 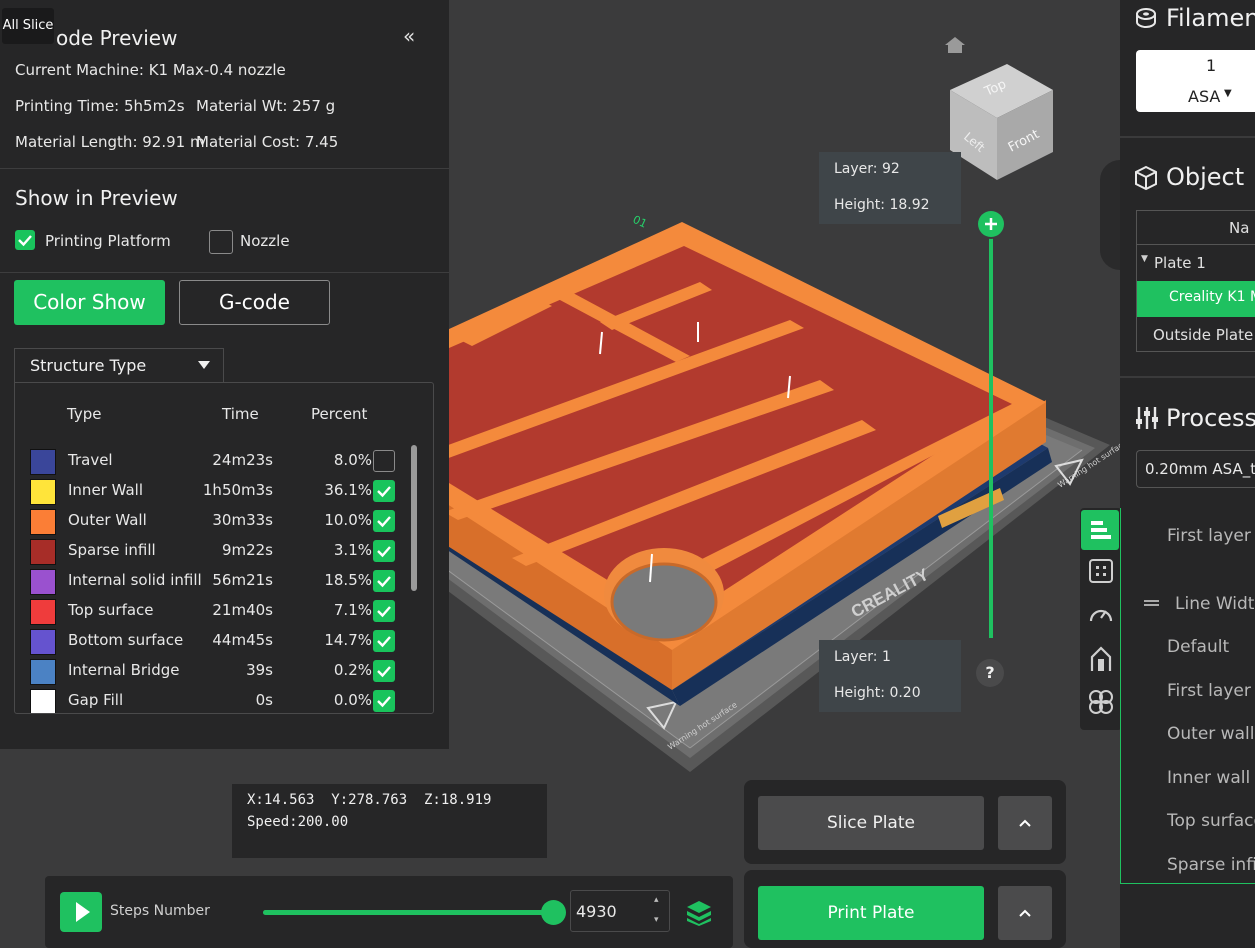 I want to click on current-machine: Current Machine: K1 Max-0.4 nozzle, so click(x=150, y=70).